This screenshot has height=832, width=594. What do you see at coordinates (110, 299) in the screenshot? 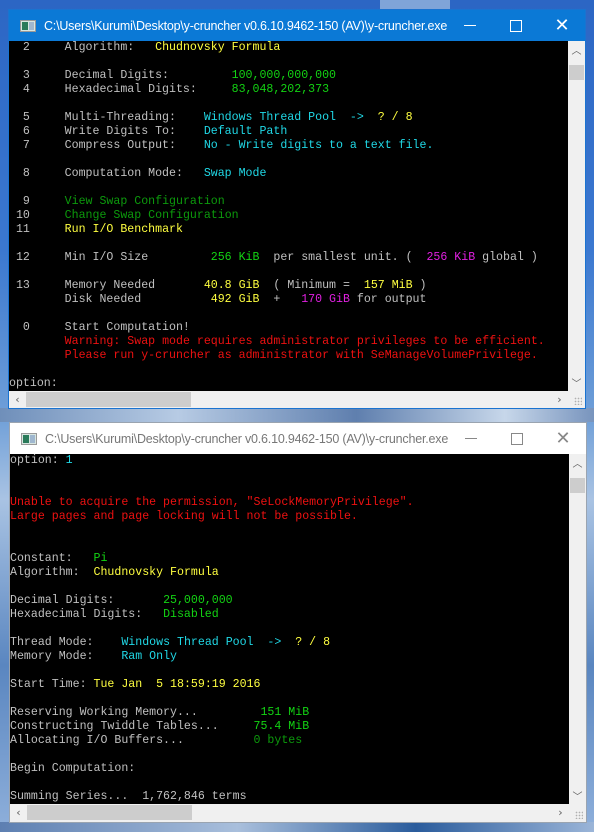
I see `console-text: Disk Needed` at bounding box center [110, 299].